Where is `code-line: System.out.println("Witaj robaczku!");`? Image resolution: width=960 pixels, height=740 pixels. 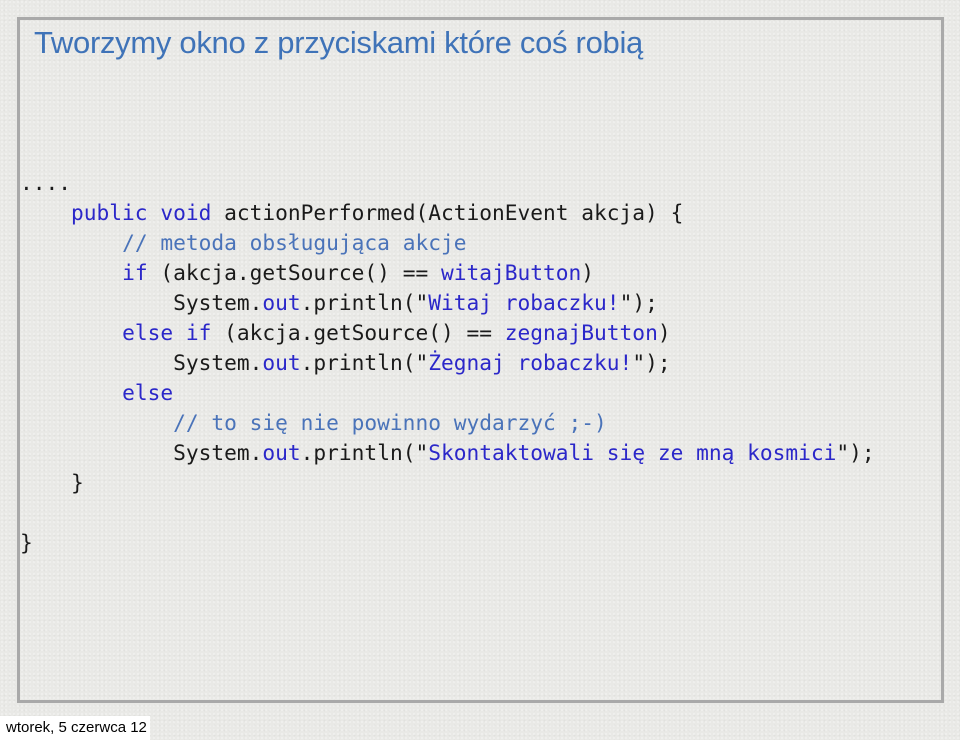
code-line: System.out.println("Witaj robaczku!"); is located at coordinates (447, 303).